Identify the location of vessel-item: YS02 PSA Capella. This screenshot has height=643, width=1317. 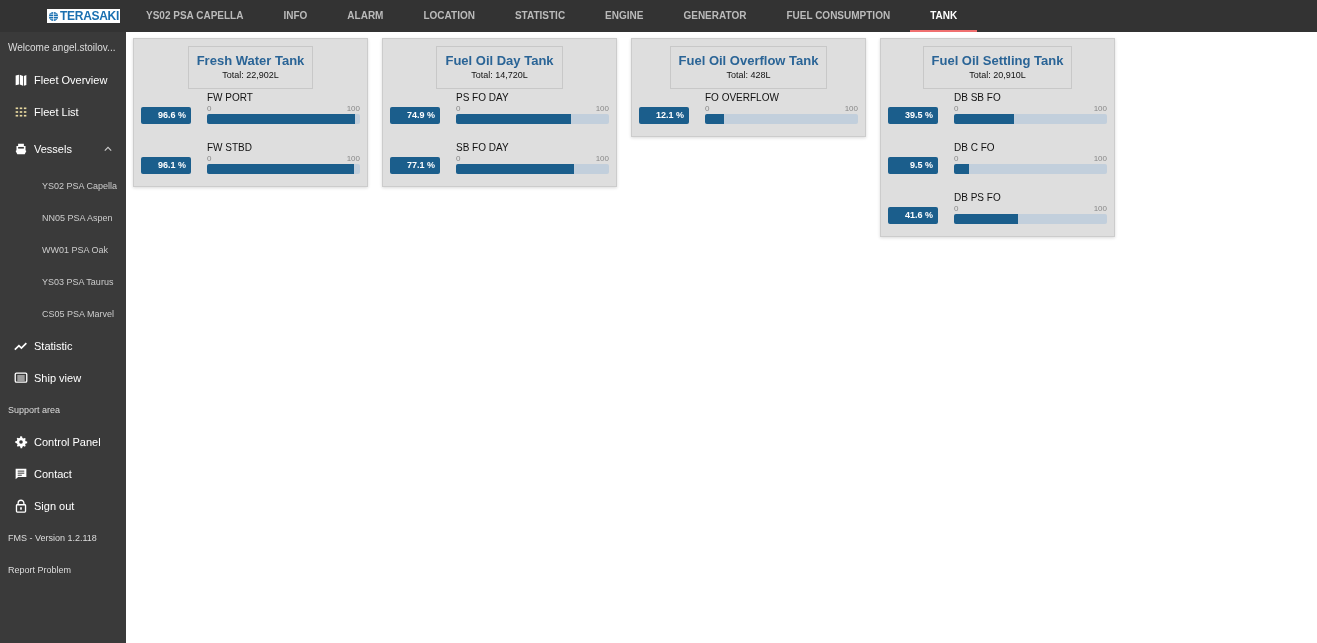
(63, 186).